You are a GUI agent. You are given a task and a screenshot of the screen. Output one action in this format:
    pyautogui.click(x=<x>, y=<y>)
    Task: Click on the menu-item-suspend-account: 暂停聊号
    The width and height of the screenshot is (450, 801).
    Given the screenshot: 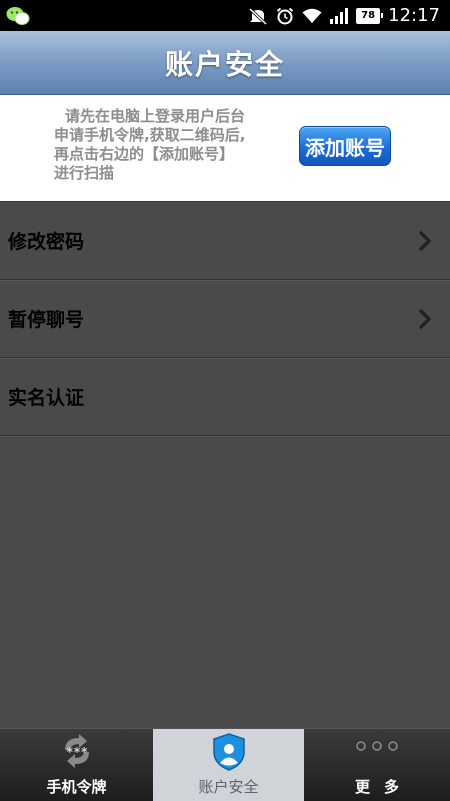 What is the action you would take?
    pyautogui.click(x=225, y=319)
    